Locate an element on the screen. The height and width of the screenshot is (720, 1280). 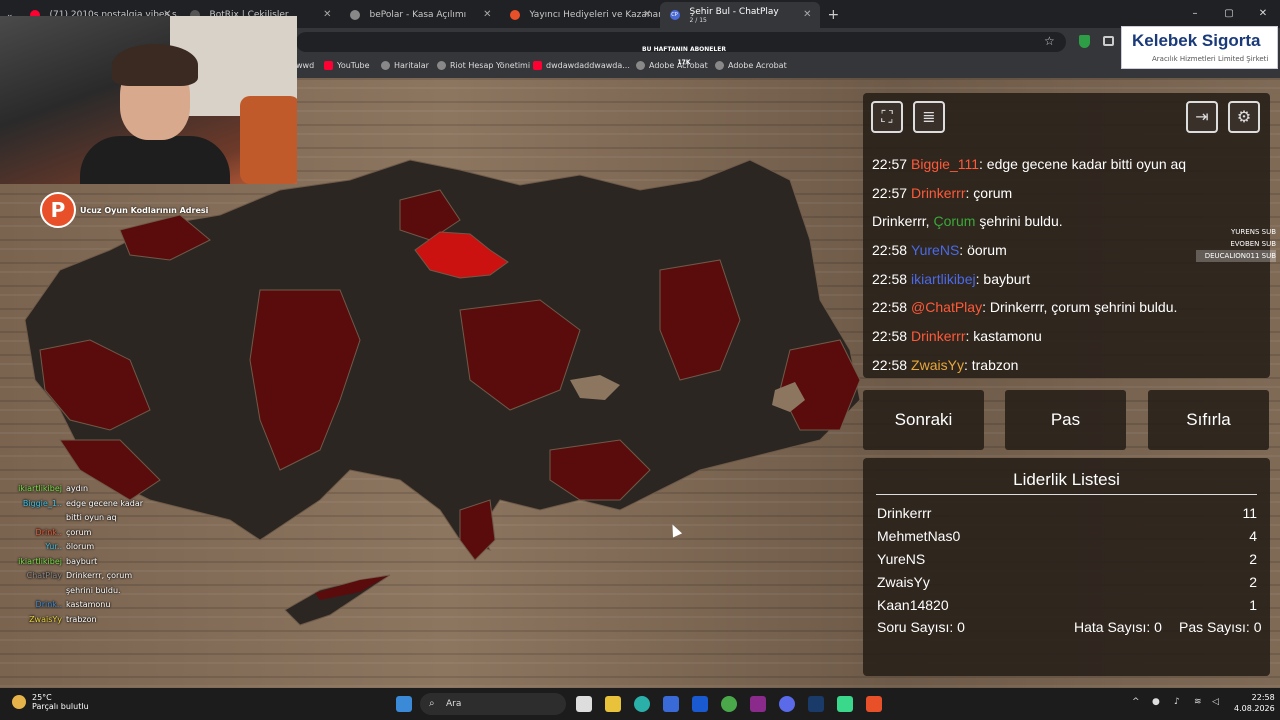
chat-user: ikiartlikibej is located at coordinates (943, 279).